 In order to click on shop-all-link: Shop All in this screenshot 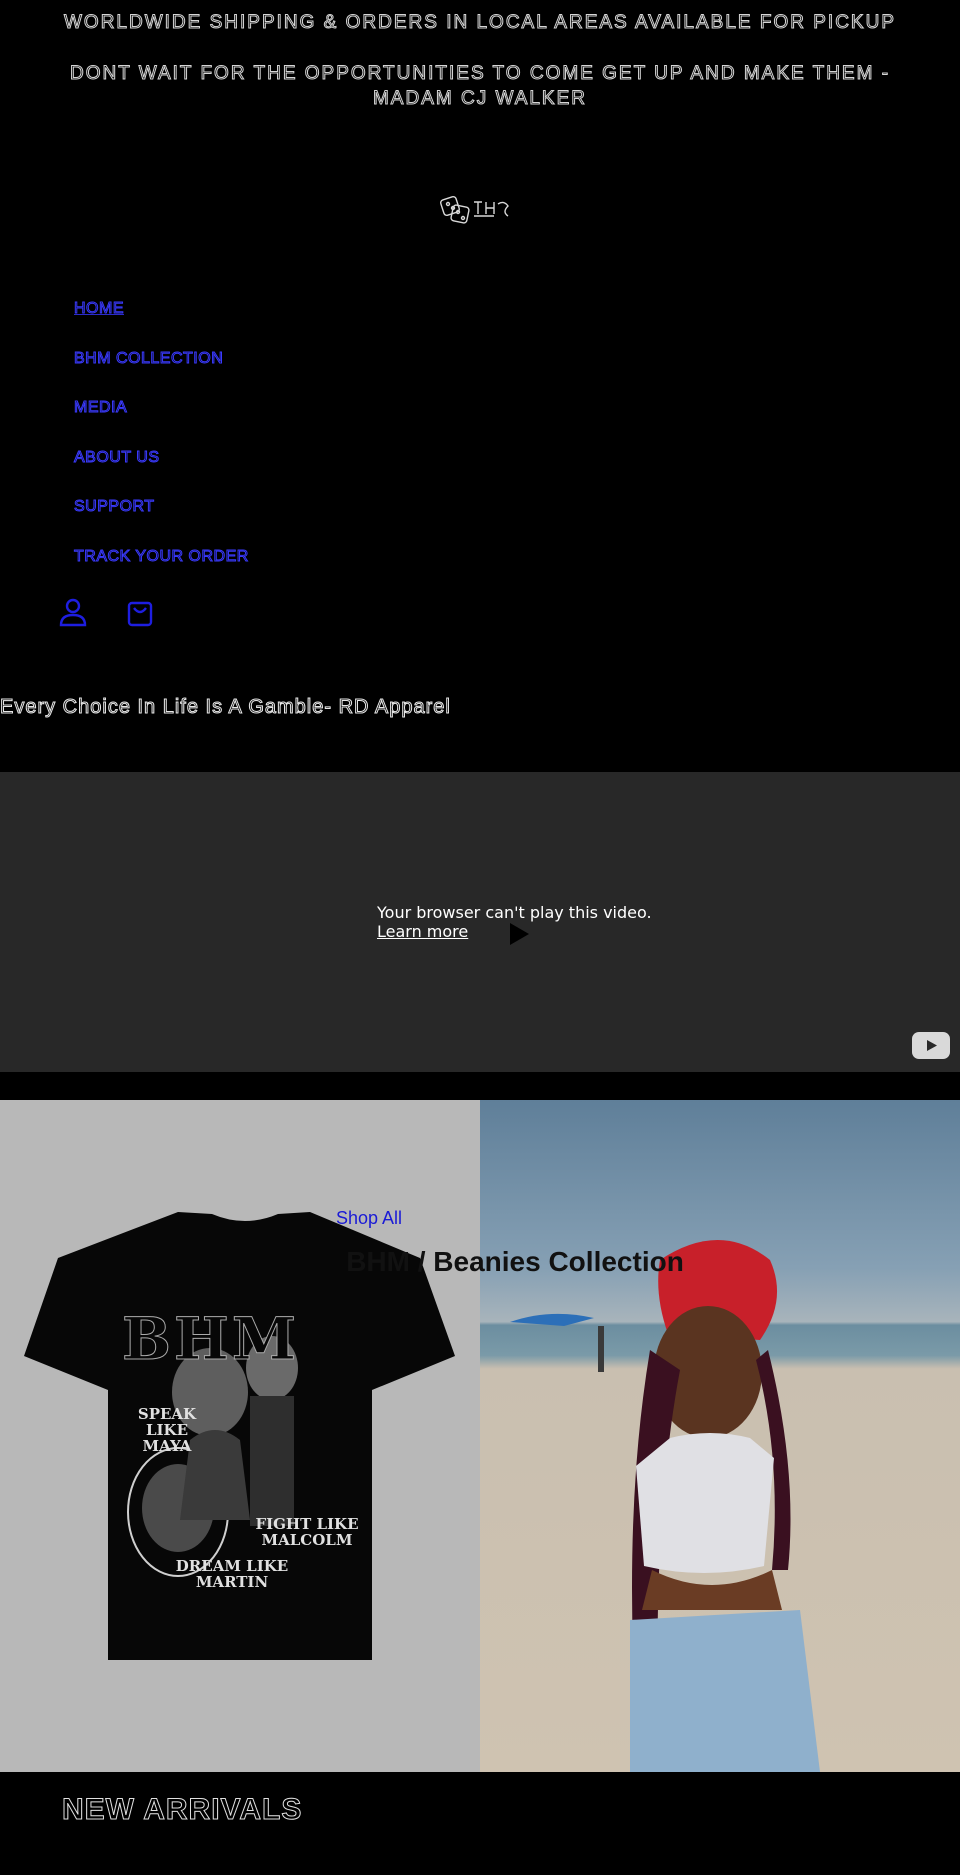, I will do `click(369, 1218)`.